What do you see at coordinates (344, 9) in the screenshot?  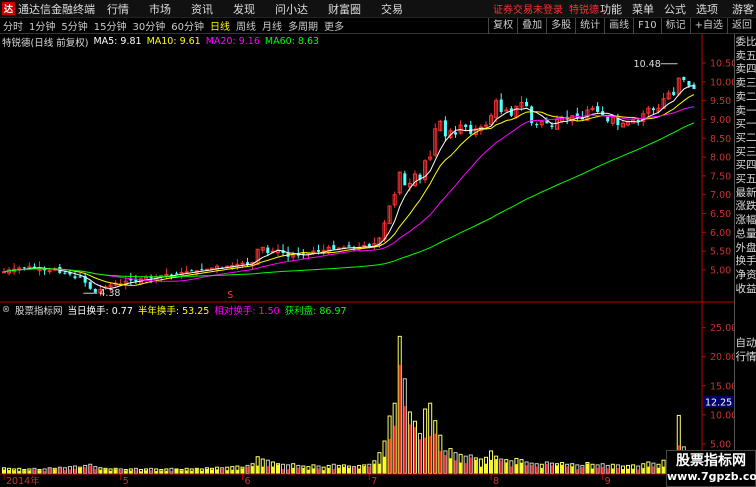 I see `menu-wealth: 财富圈` at bounding box center [344, 9].